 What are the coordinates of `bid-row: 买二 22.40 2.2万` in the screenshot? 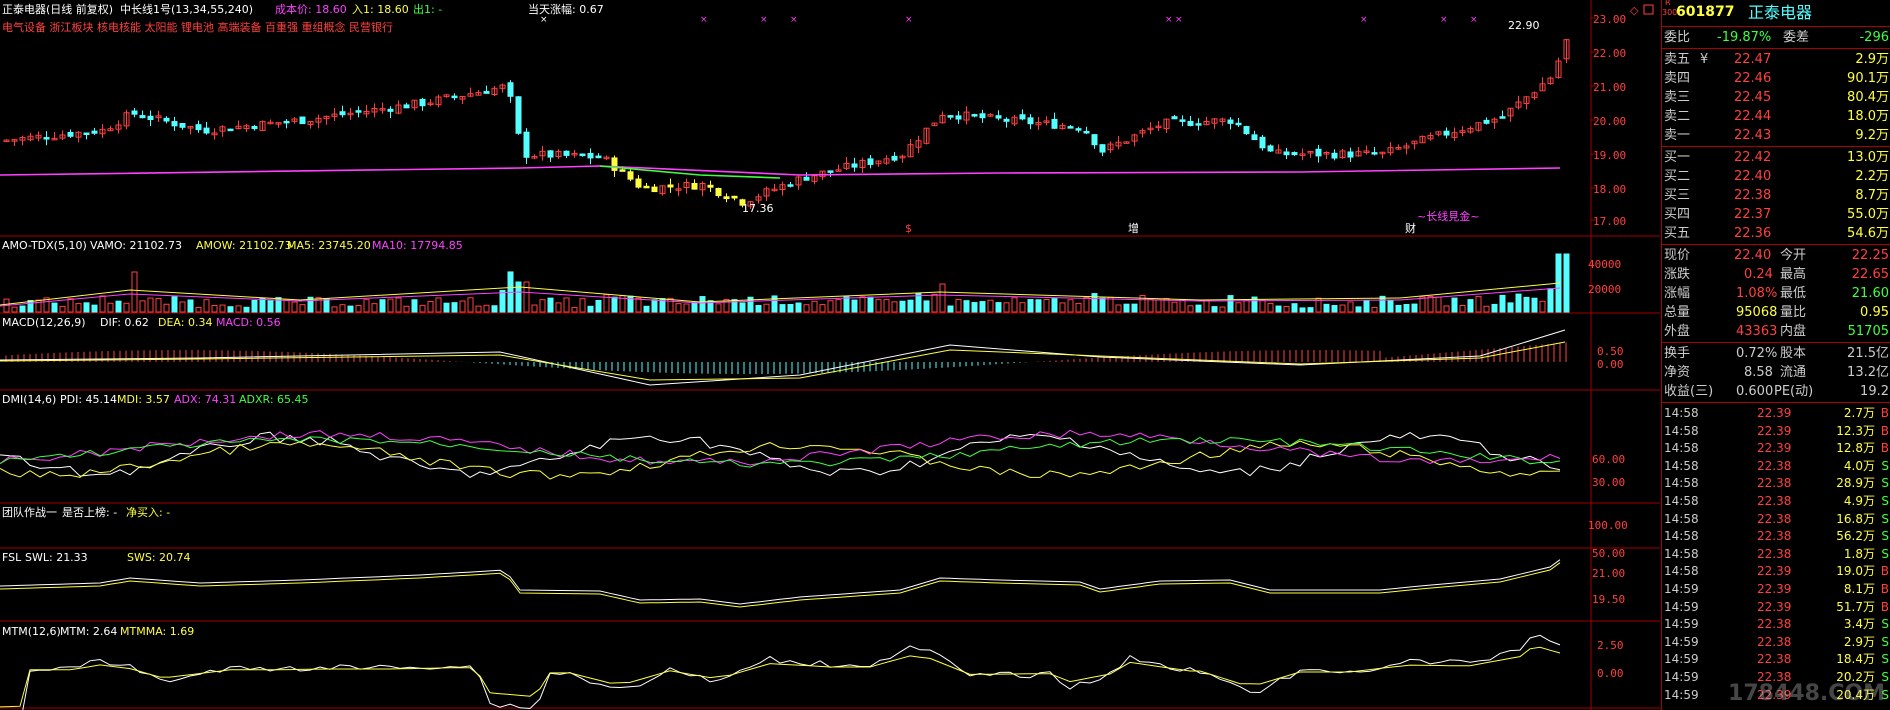 It's located at (1776, 176).